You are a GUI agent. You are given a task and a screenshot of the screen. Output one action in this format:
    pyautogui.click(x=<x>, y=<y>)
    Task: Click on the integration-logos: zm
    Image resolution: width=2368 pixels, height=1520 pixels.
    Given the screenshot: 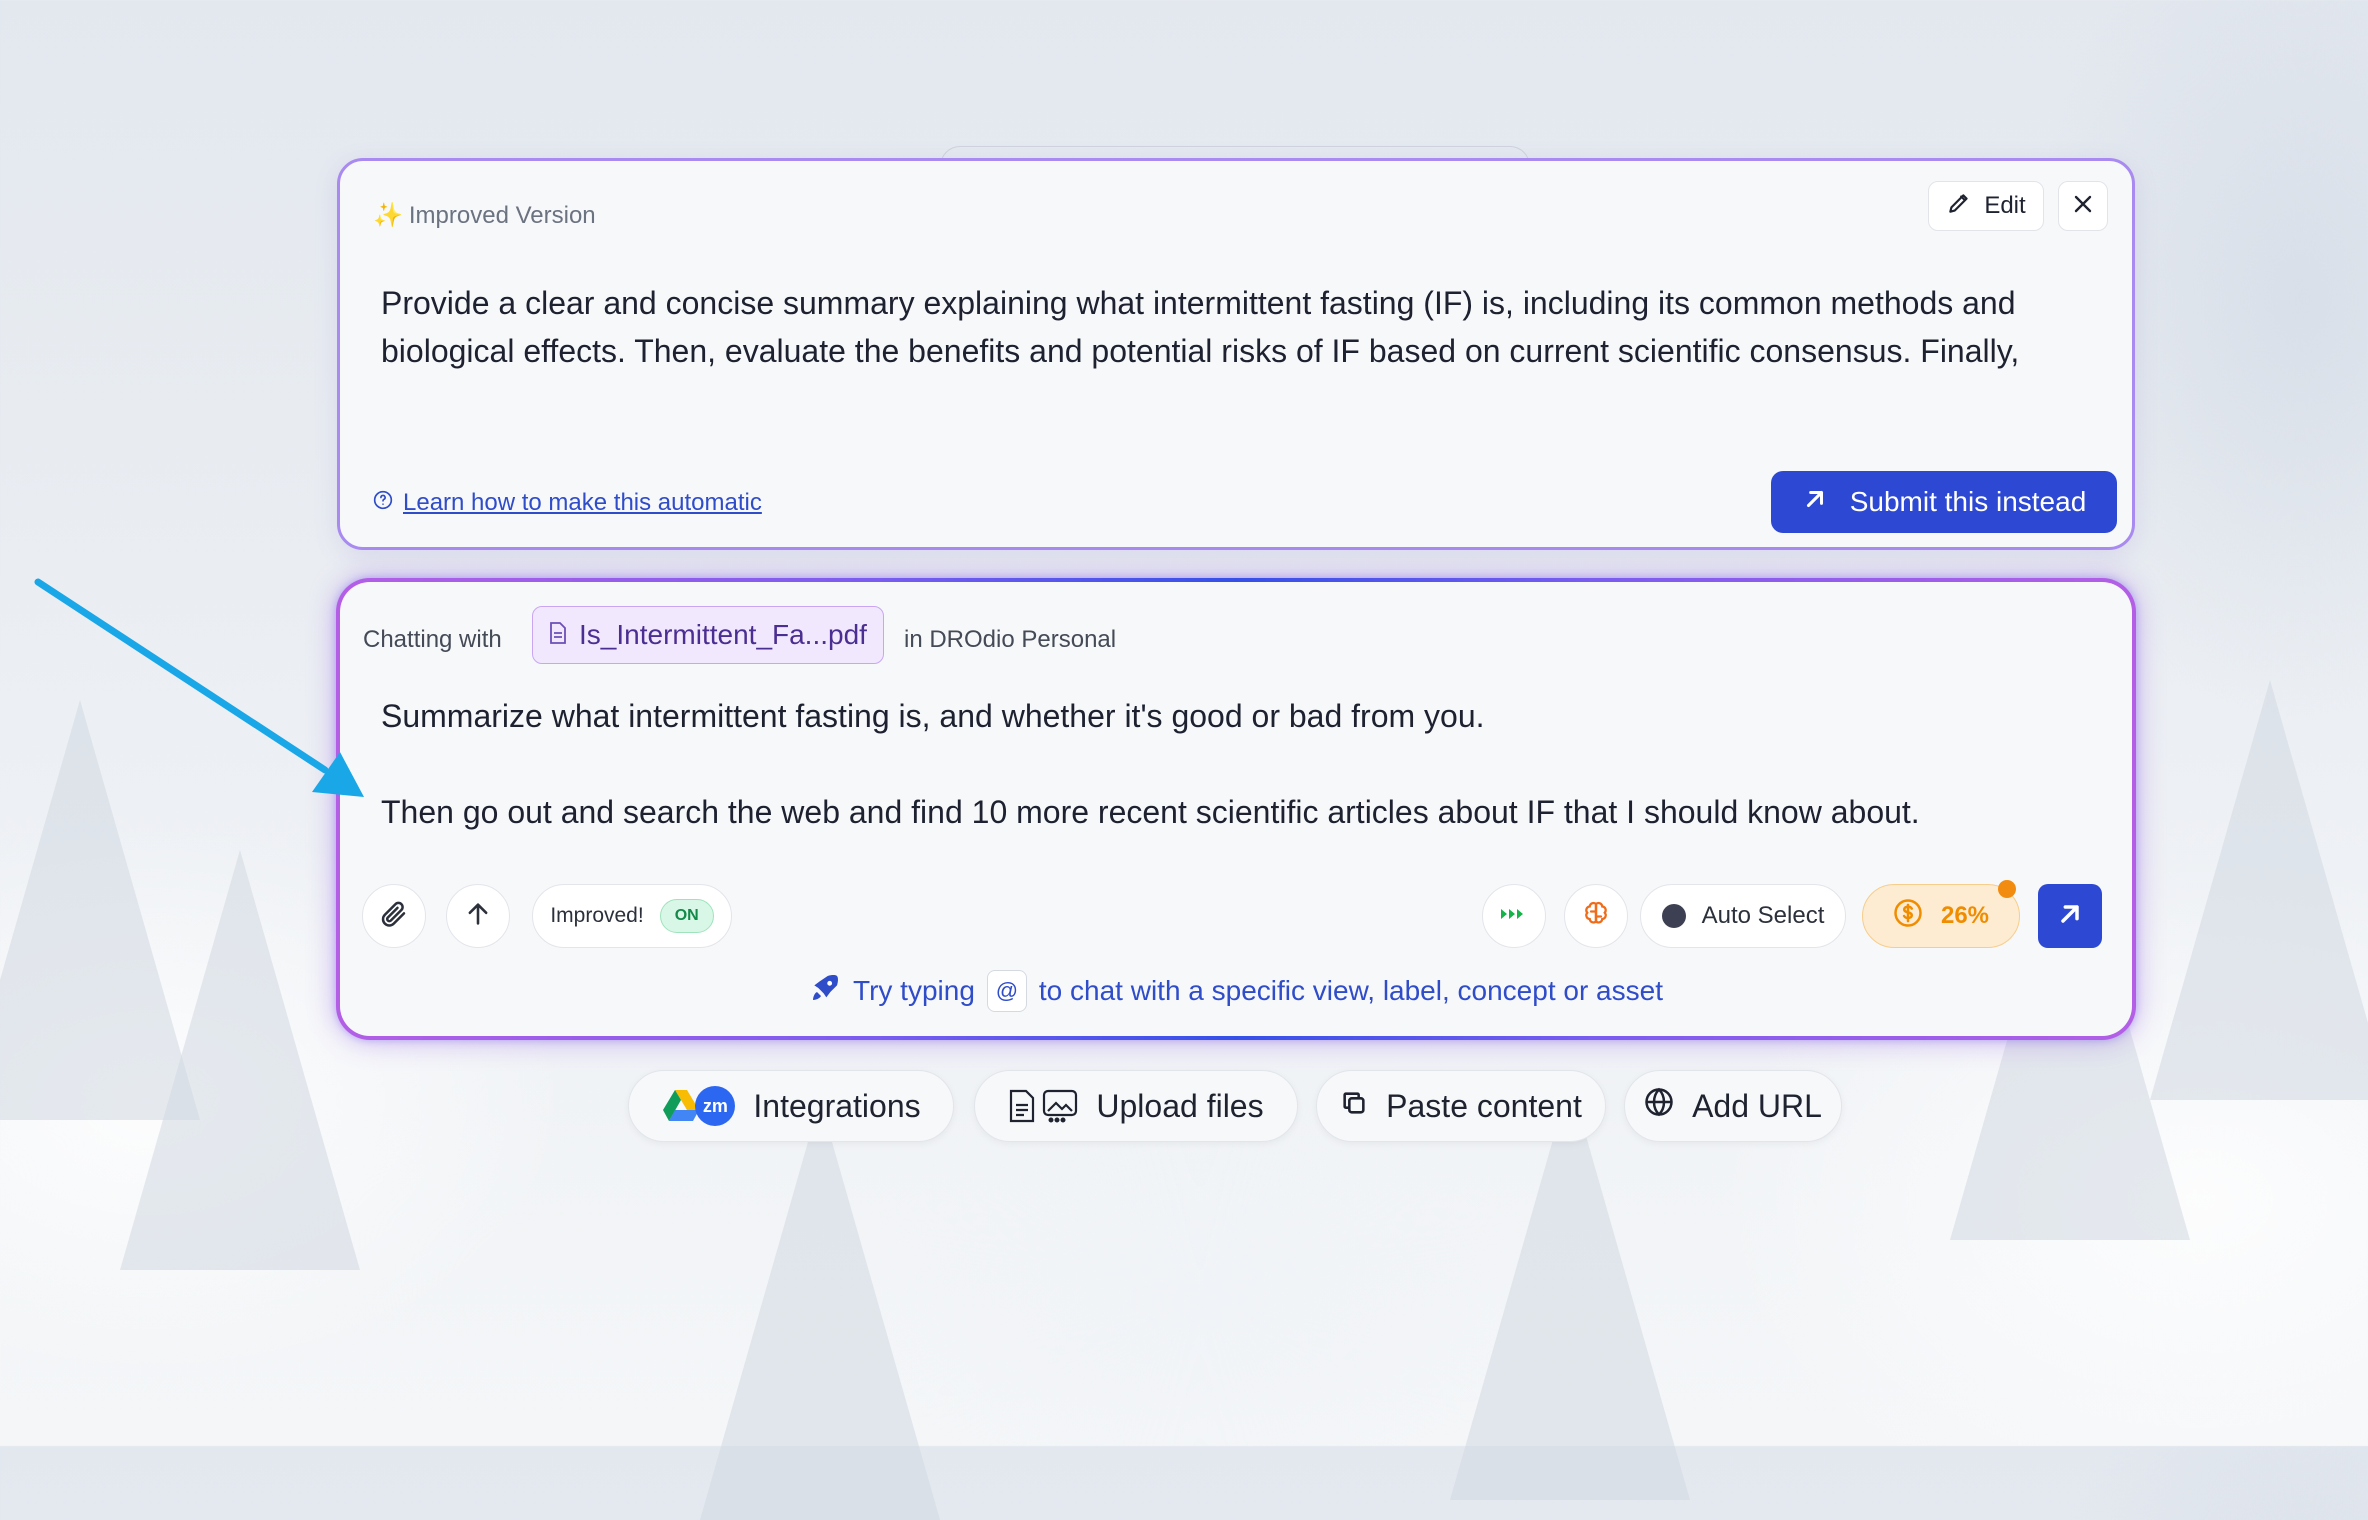 What is the action you would take?
    pyautogui.click(x=698, y=1106)
    